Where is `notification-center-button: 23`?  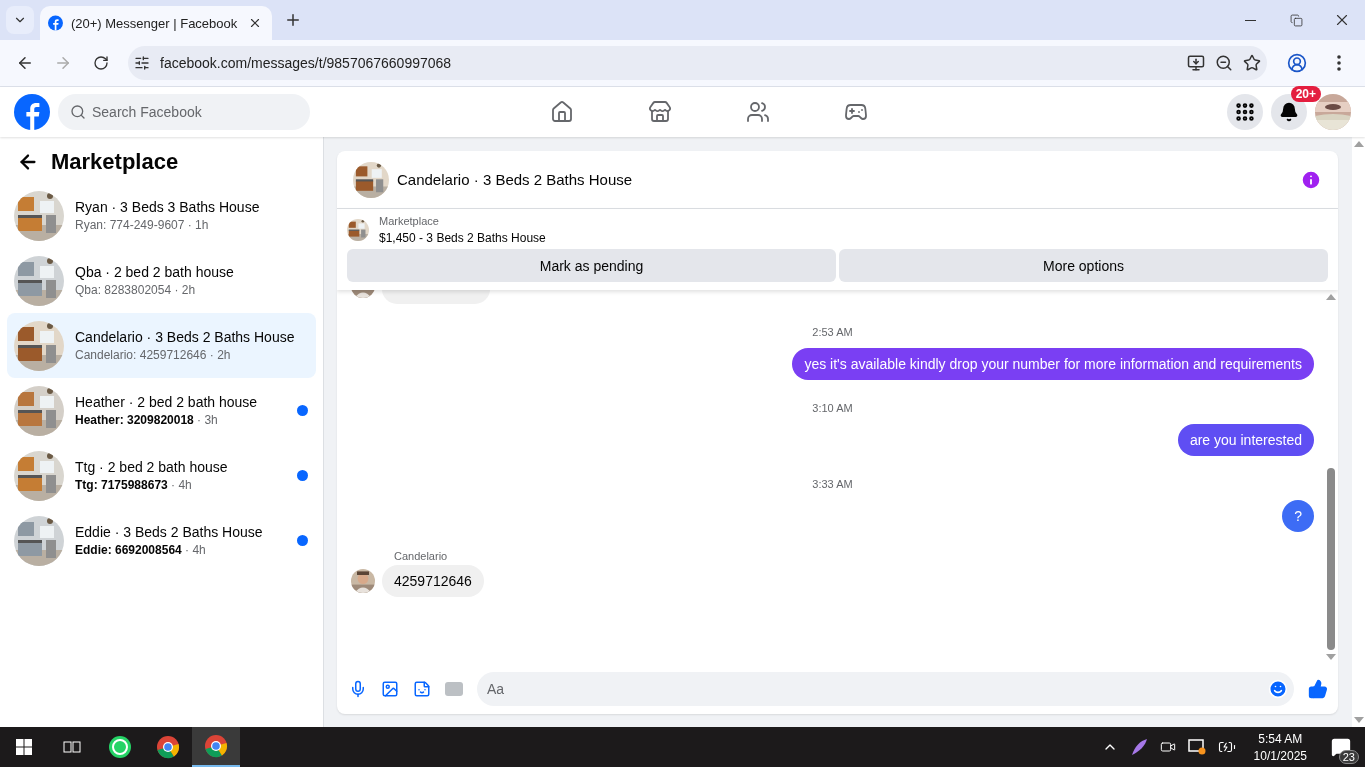 notification-center-button: 23 is located at coordinates (1341, 747).